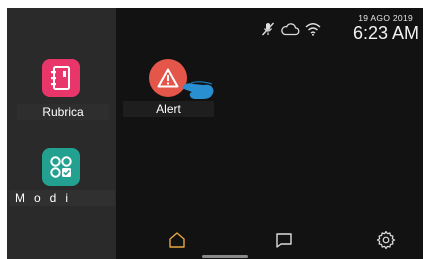  I want to click on cloud-icon, so click(290, 31).